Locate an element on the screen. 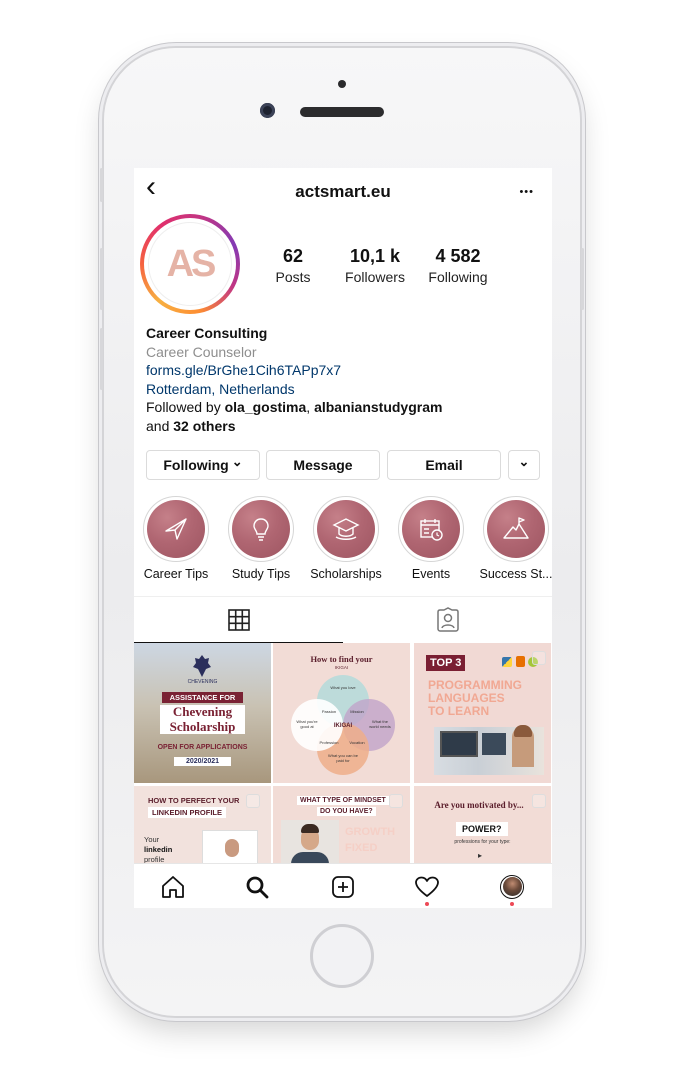  proximity-sensor is located at coordinates (342, 84).